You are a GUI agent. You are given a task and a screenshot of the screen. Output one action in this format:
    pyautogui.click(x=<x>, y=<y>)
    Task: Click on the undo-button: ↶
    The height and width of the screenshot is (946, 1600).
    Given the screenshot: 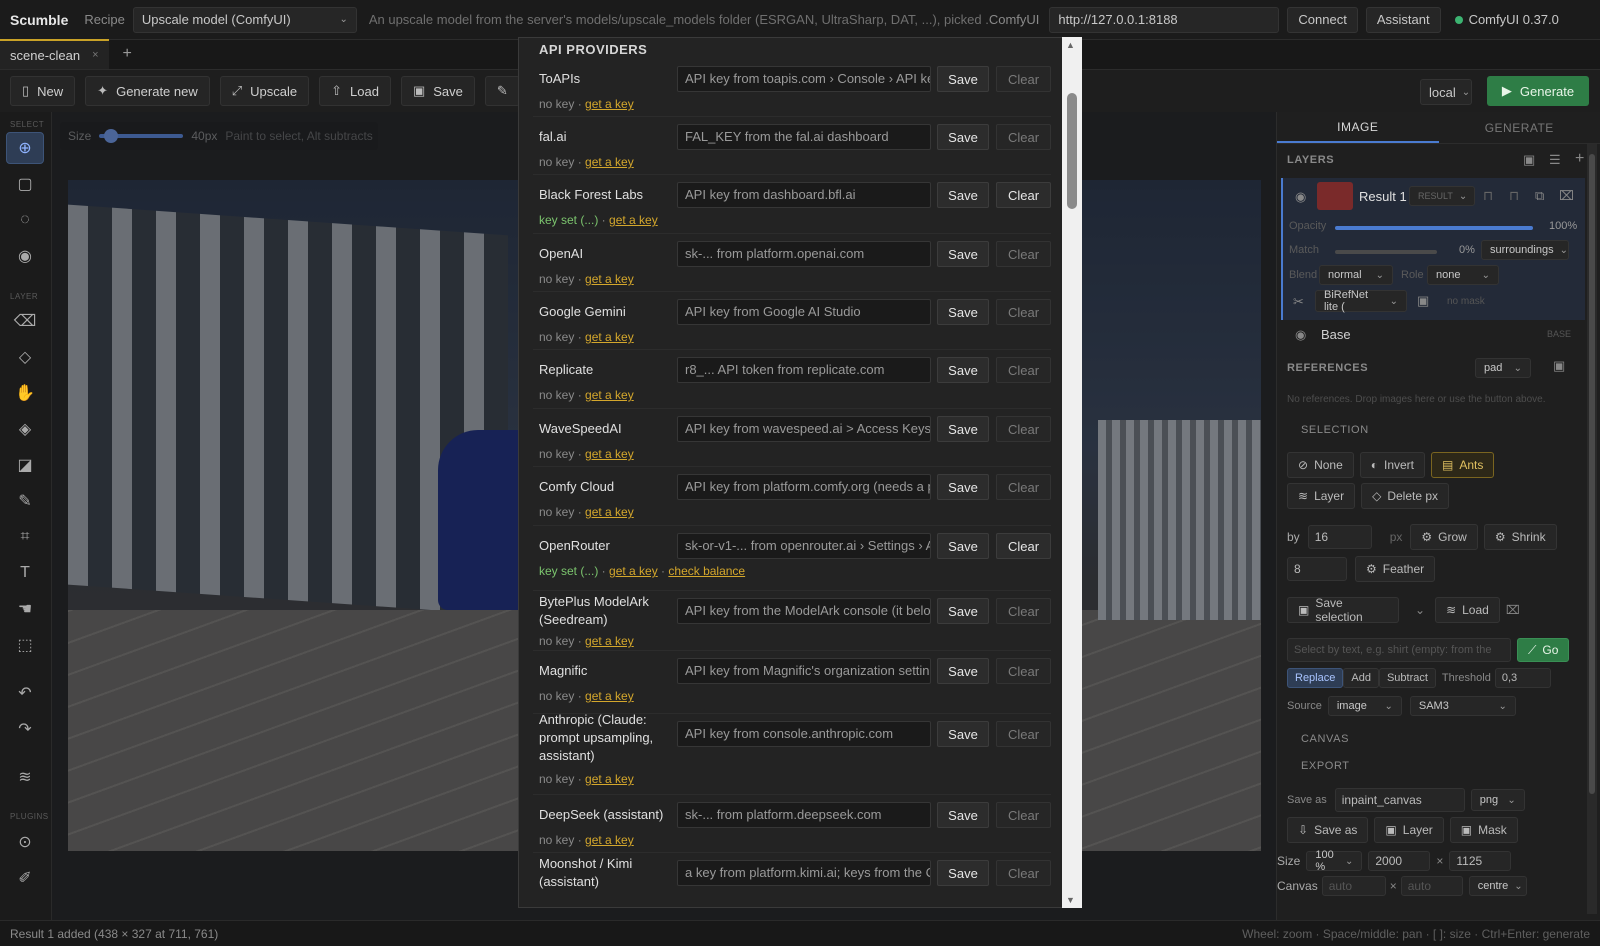 What is the action you would take?
    pyautogui.click(x=25, y=693)
    